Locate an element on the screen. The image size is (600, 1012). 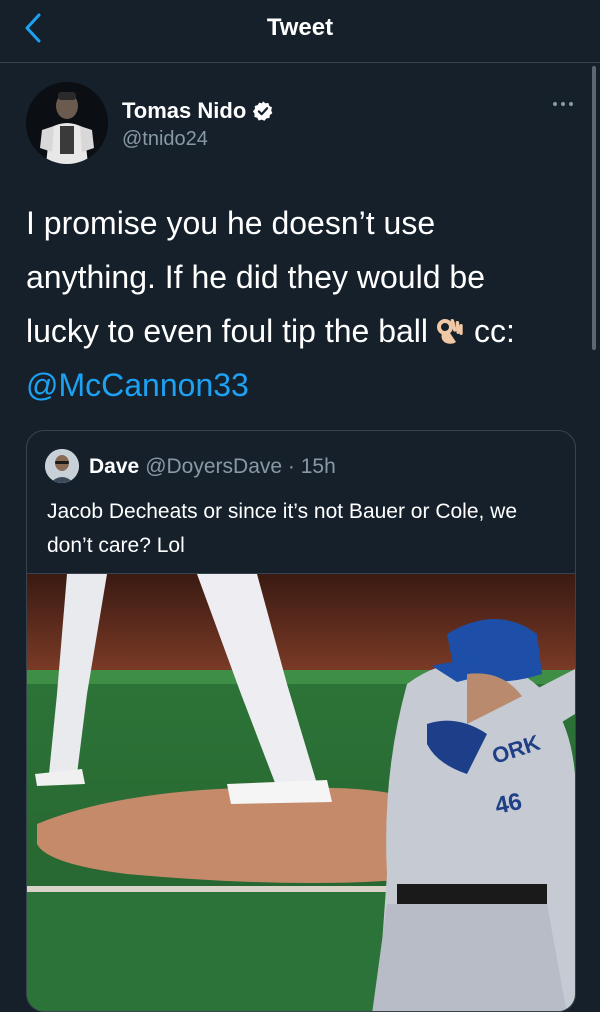
quoted-author-handle: @DoyersDave is located at coordinates (213, 466).